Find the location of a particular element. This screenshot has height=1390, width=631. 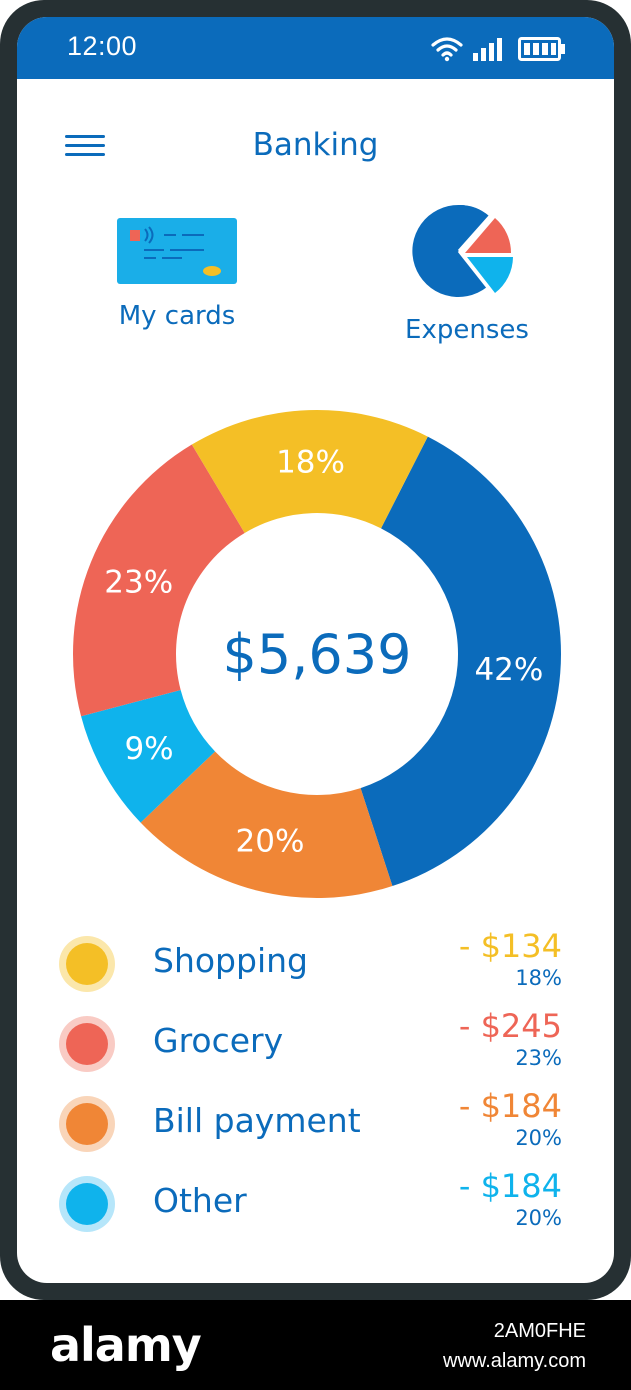

battery-icon is located at coordinates (541, 49).